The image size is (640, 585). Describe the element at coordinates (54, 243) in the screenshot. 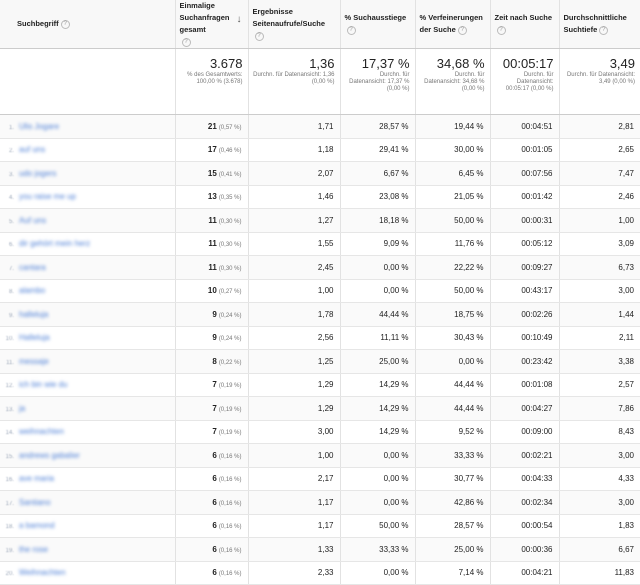

I see `search-term-link: dir gehört mein herz` at that location.